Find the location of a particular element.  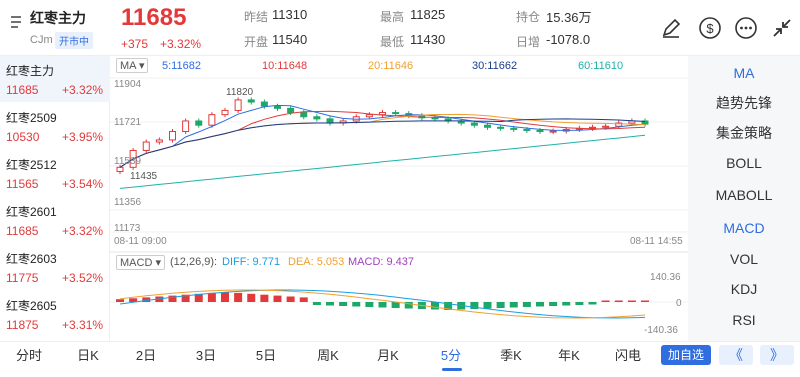

add-watchlist-button: 加自选 is located at coordinates (686, 355).